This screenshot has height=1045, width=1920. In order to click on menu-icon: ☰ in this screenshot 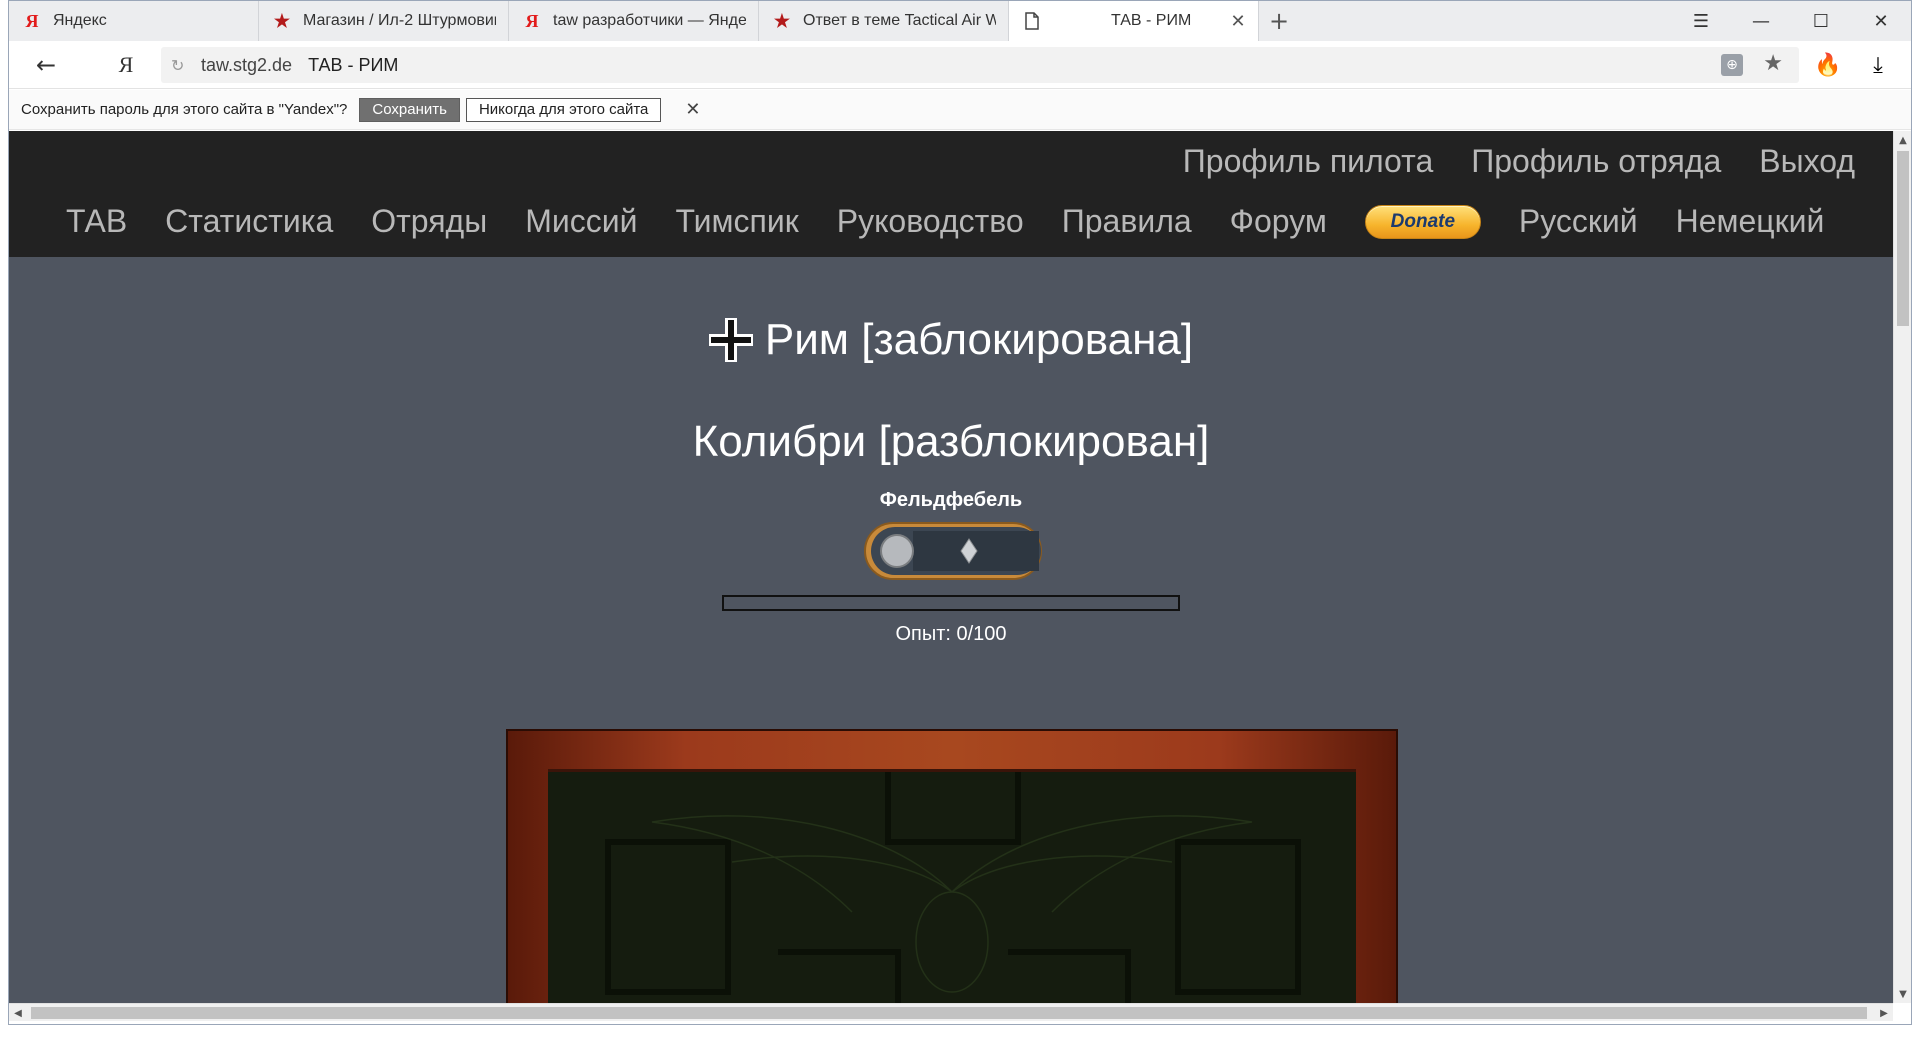, I will do `click(1701, 21)`.